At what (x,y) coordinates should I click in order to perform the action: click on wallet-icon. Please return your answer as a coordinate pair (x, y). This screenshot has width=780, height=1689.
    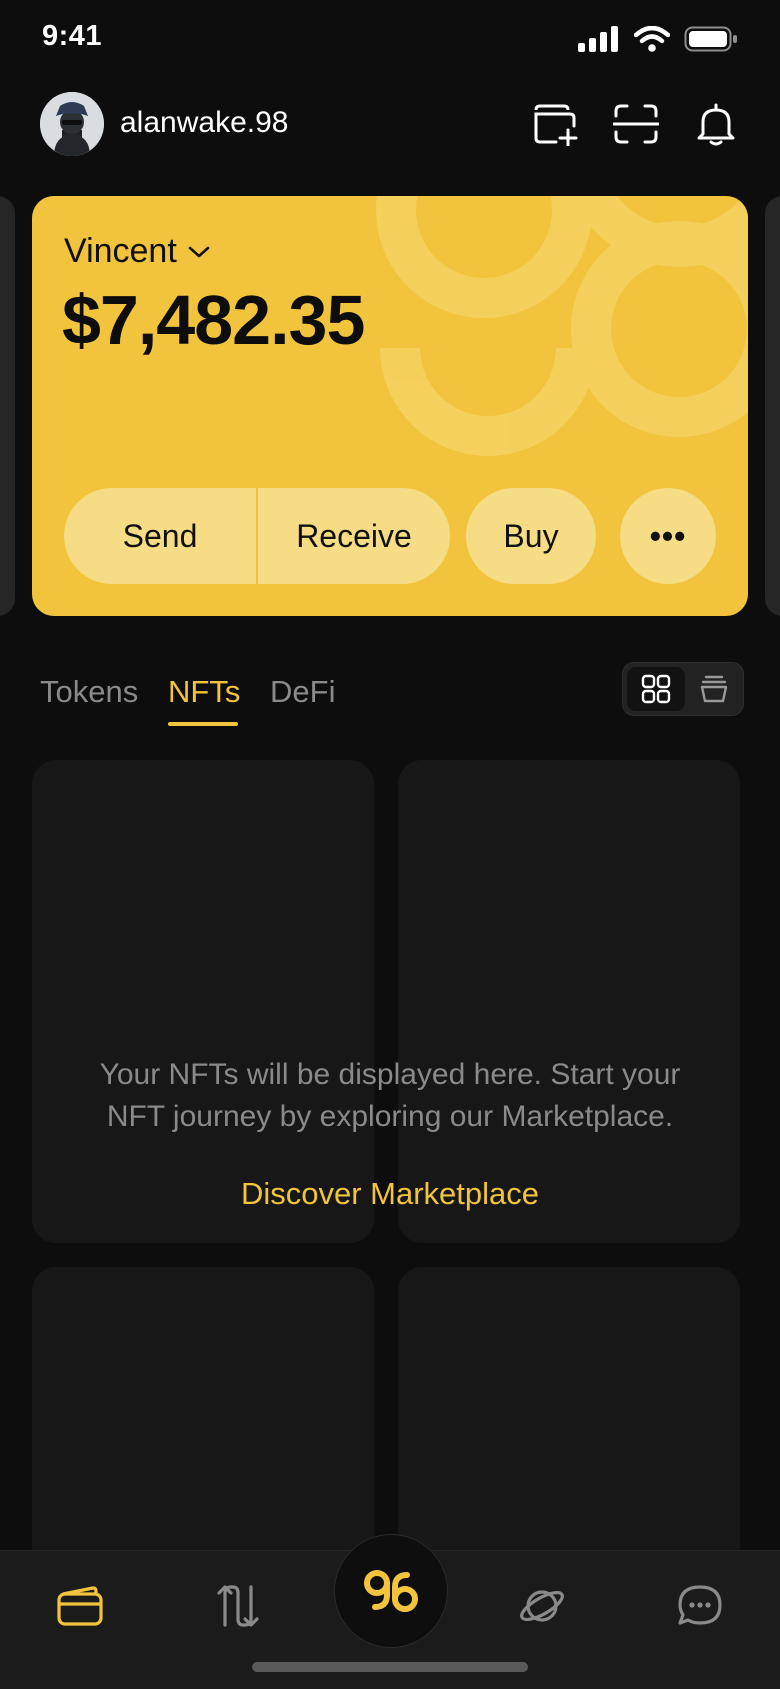
    Looking at the image, I should click on (80, 1606).